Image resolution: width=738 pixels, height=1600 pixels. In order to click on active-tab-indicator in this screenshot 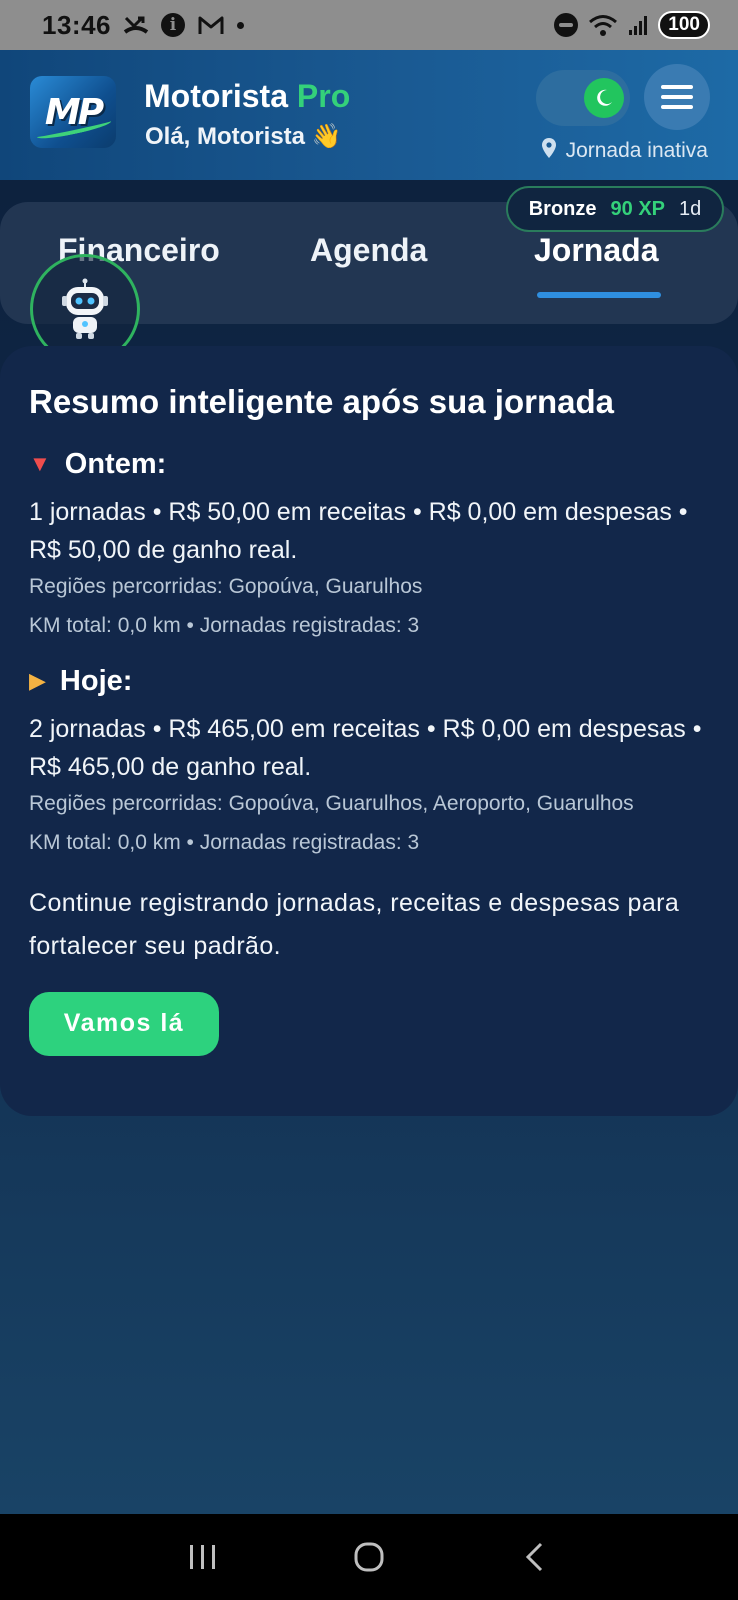, I will do `click(599, 295)`.